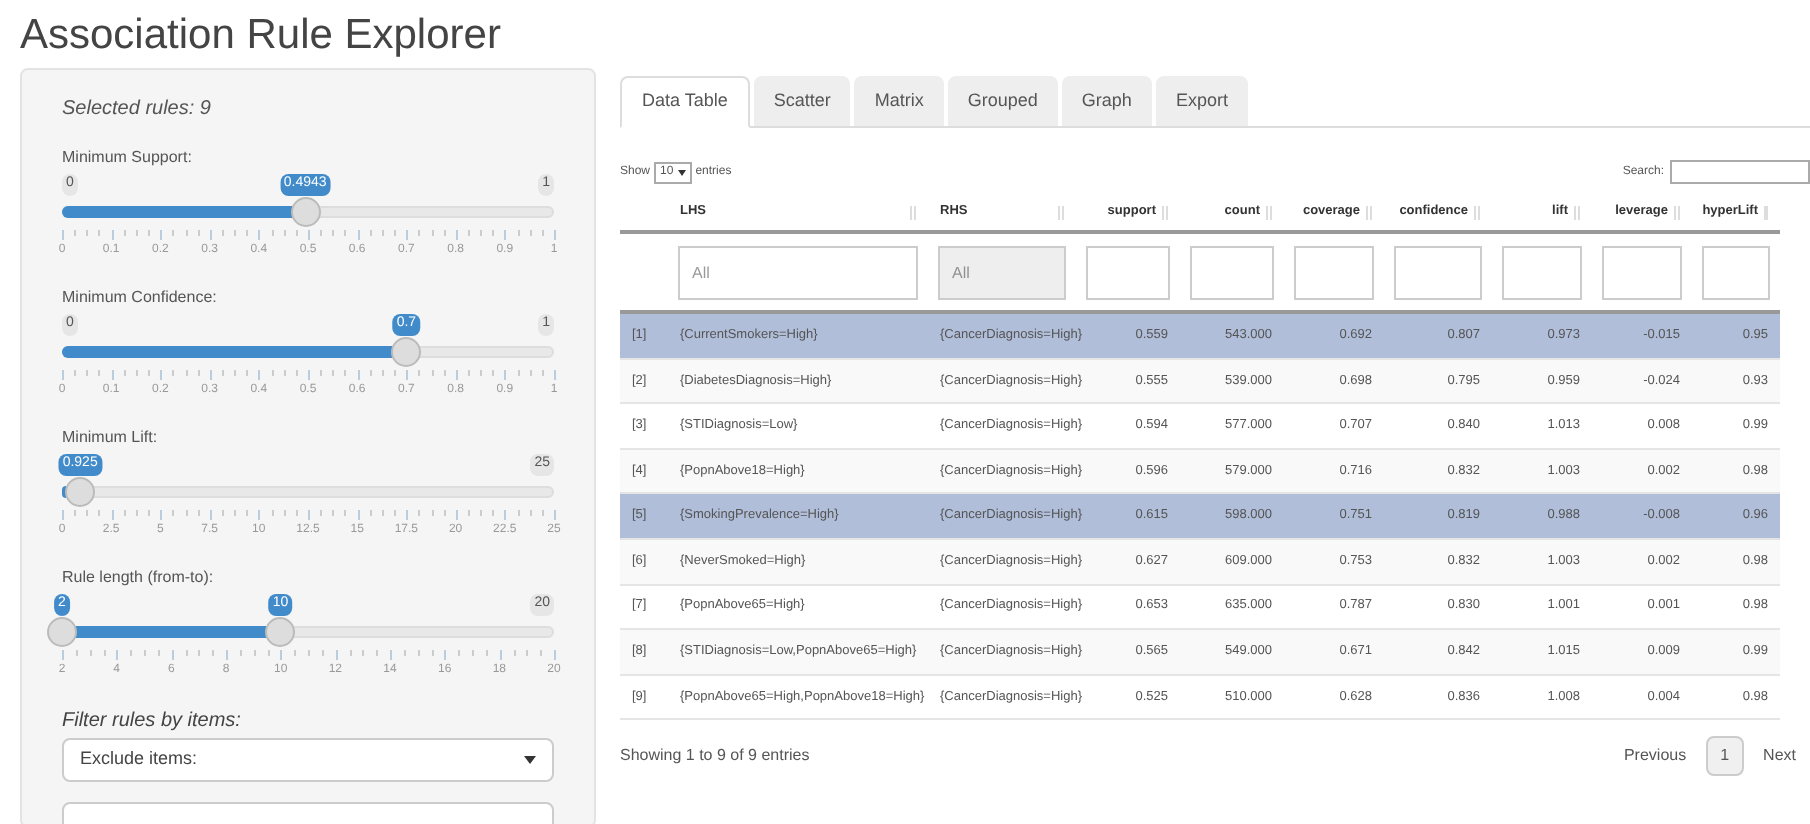 The height and width of the screenshot is (824, 1810). I want to click on filter-label: Filter rules by items:, so click(152, 722).